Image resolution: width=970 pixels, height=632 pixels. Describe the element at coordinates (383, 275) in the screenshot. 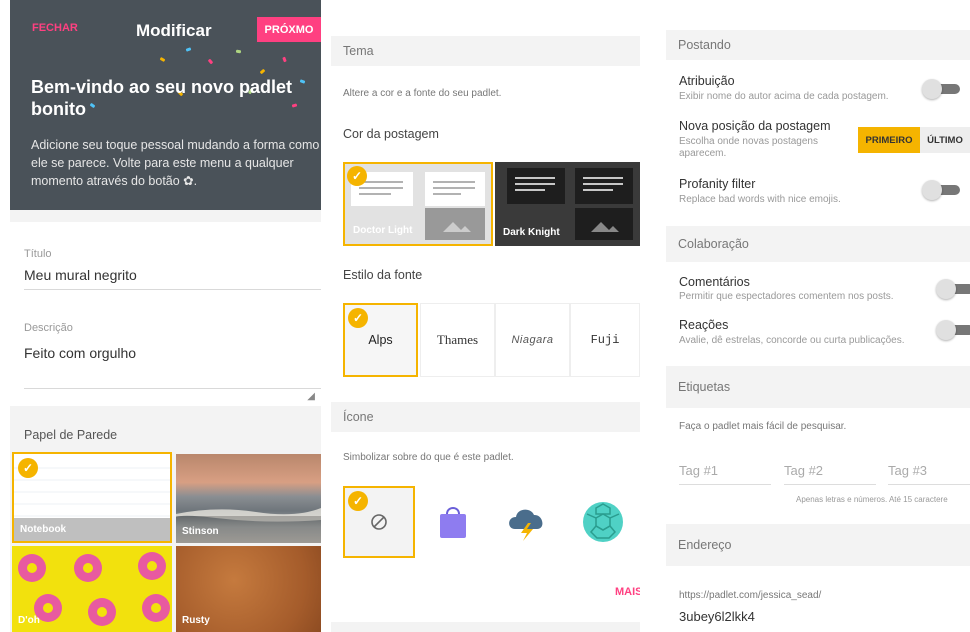

I see `font-style-label: Estilo da fonte` at that location.